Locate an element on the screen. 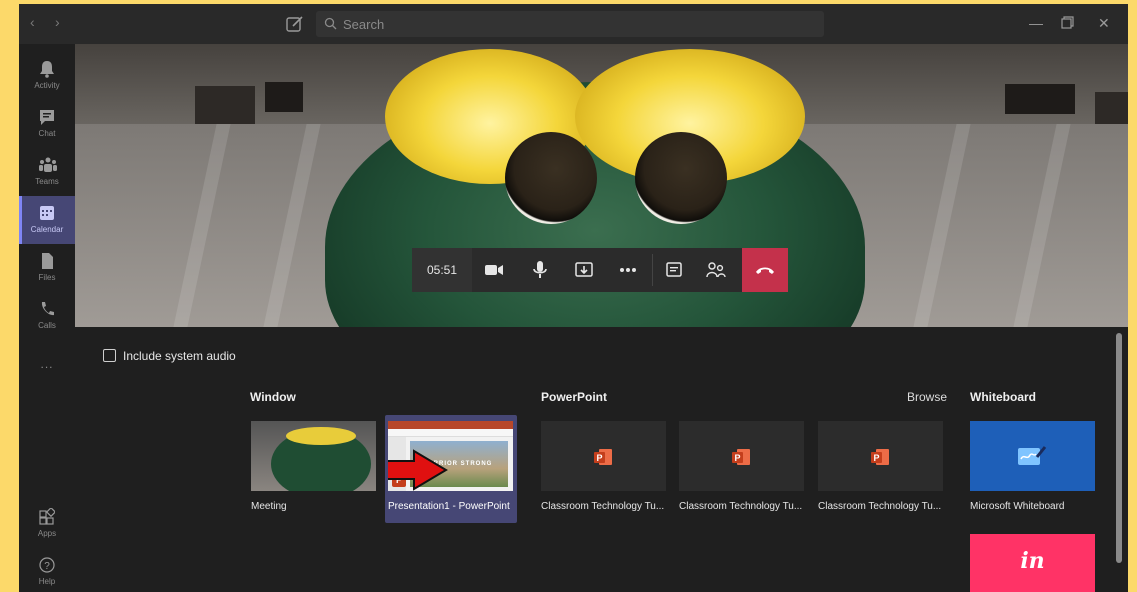  camera-icon is located at coordinates (494, 270).